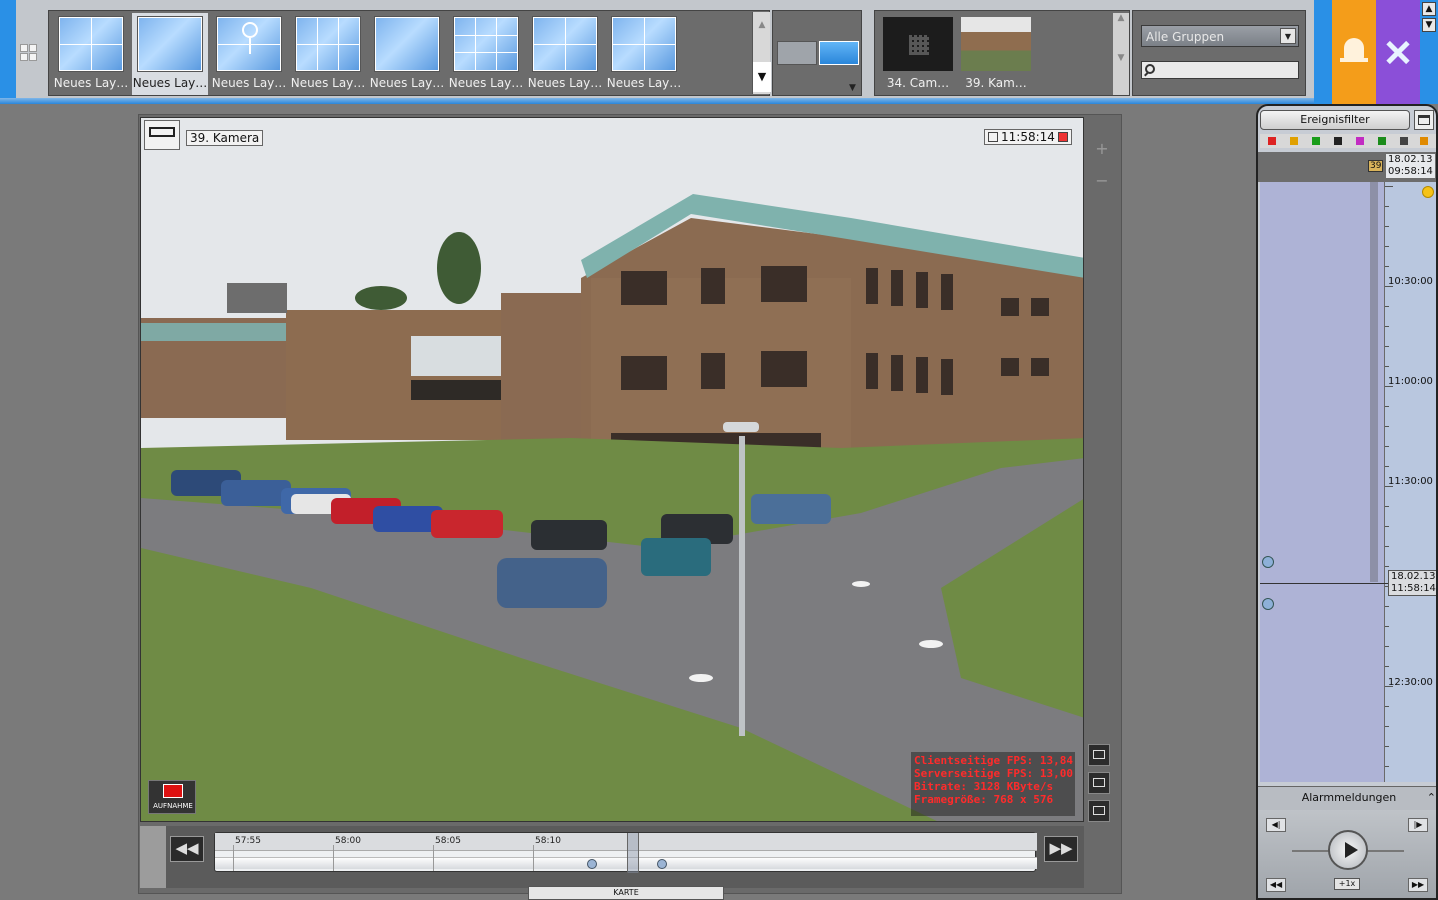  Describe the element at coordinates (1424, 141) in the screenshot. I see `filter-orange-icon` at that location.